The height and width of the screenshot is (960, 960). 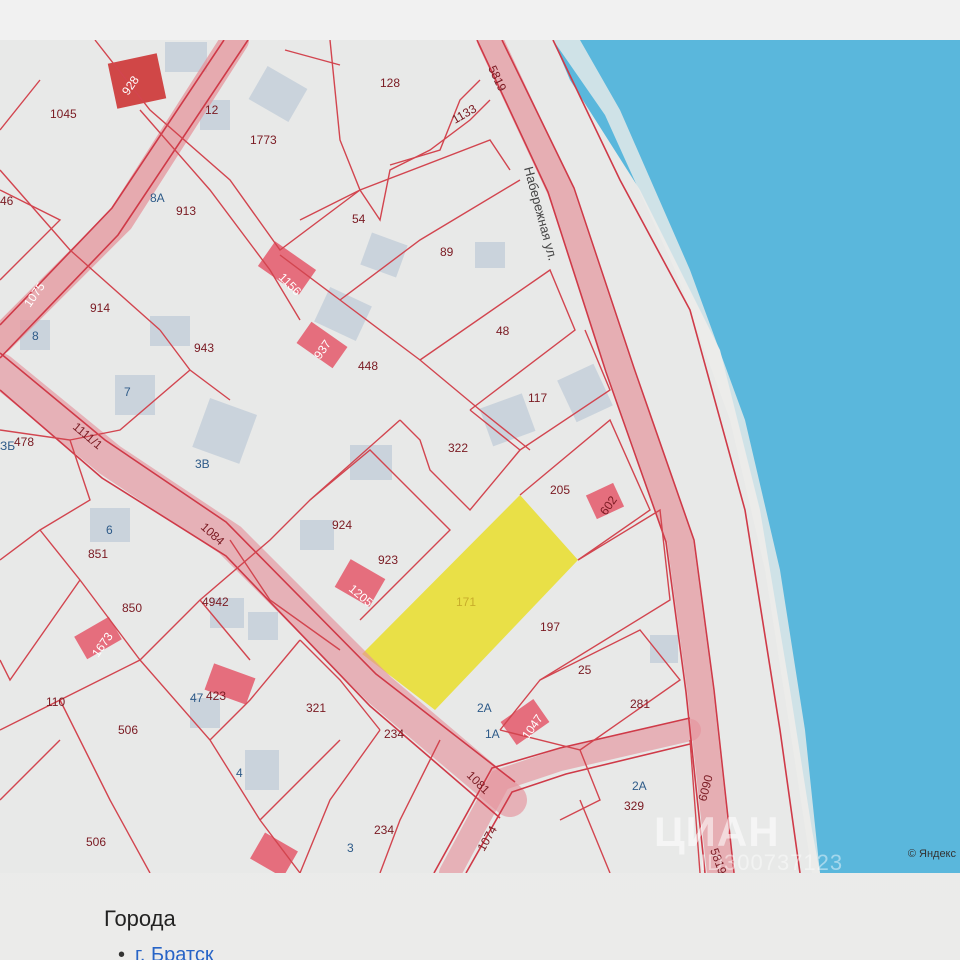 I want to click on parcel-label: 128, so click(x=390, y=83).